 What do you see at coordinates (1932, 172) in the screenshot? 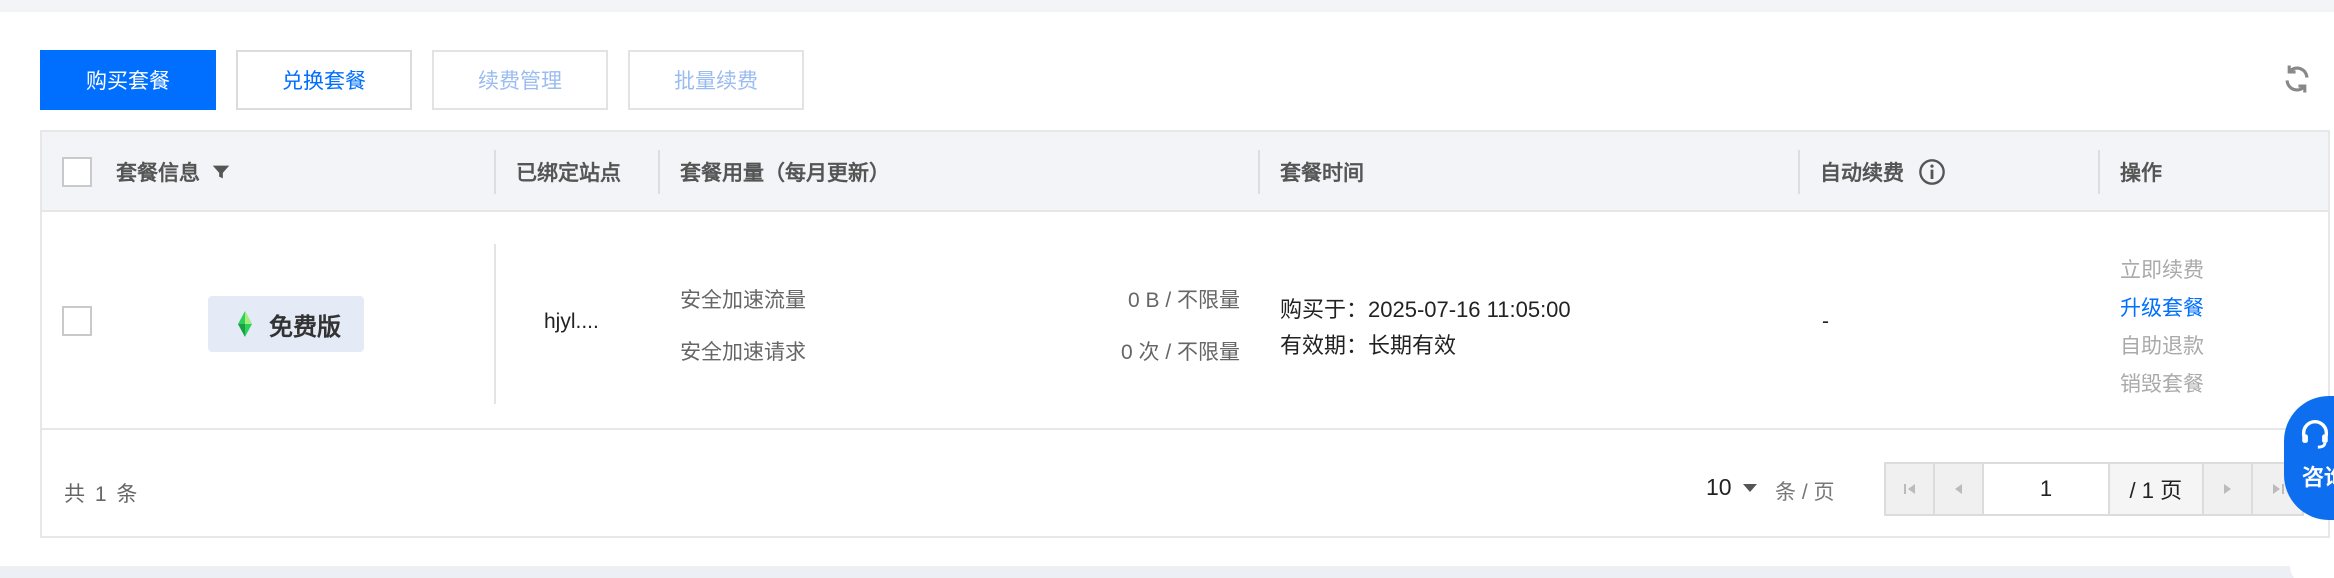
I see `info-icon` at bounding box center [1932, 172].